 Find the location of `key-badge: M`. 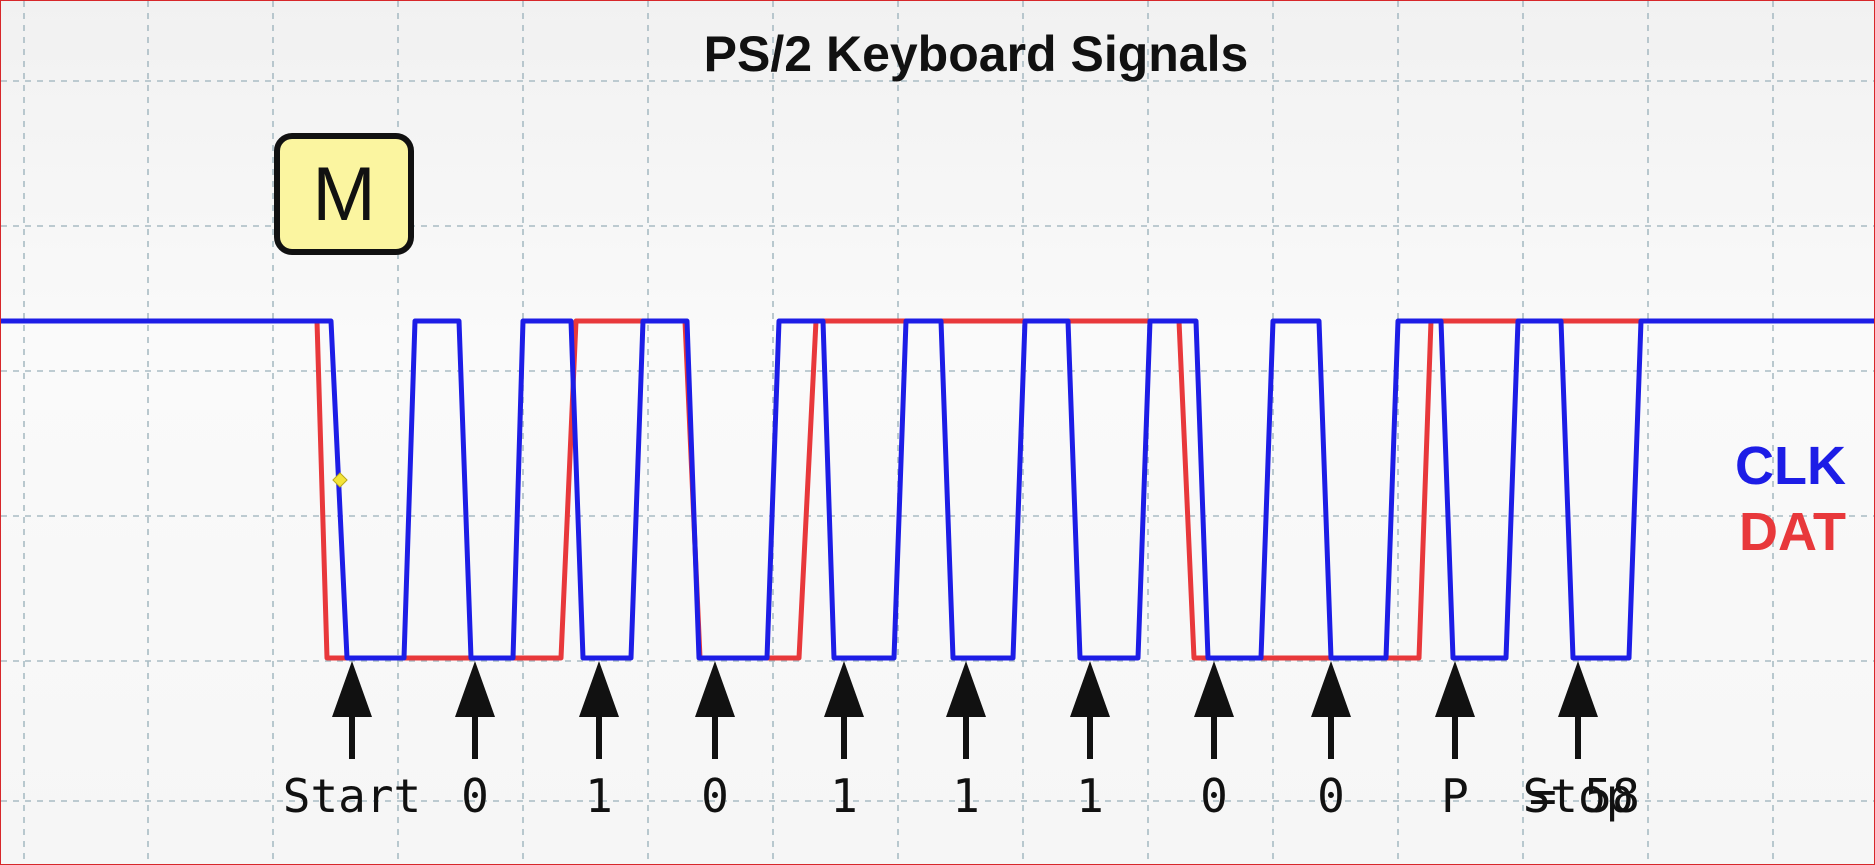

key-badge: M is located at coordinates (344, 194).